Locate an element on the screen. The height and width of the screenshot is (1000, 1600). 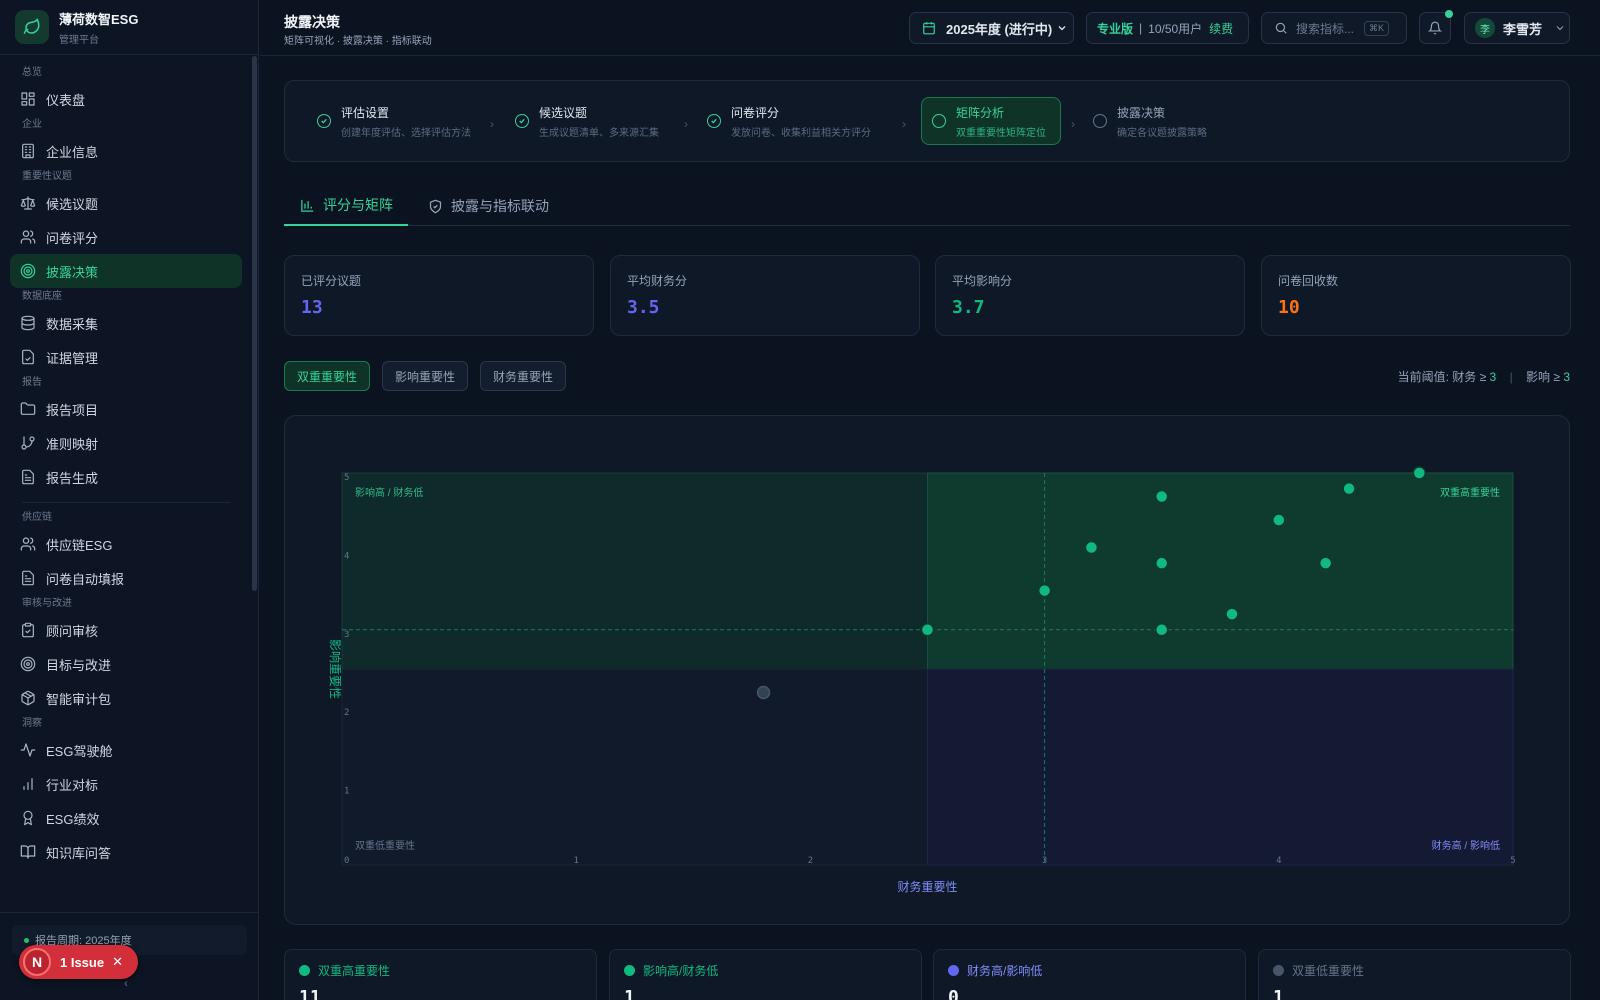
category-count: 1 is located at coordinates (1278, 993).